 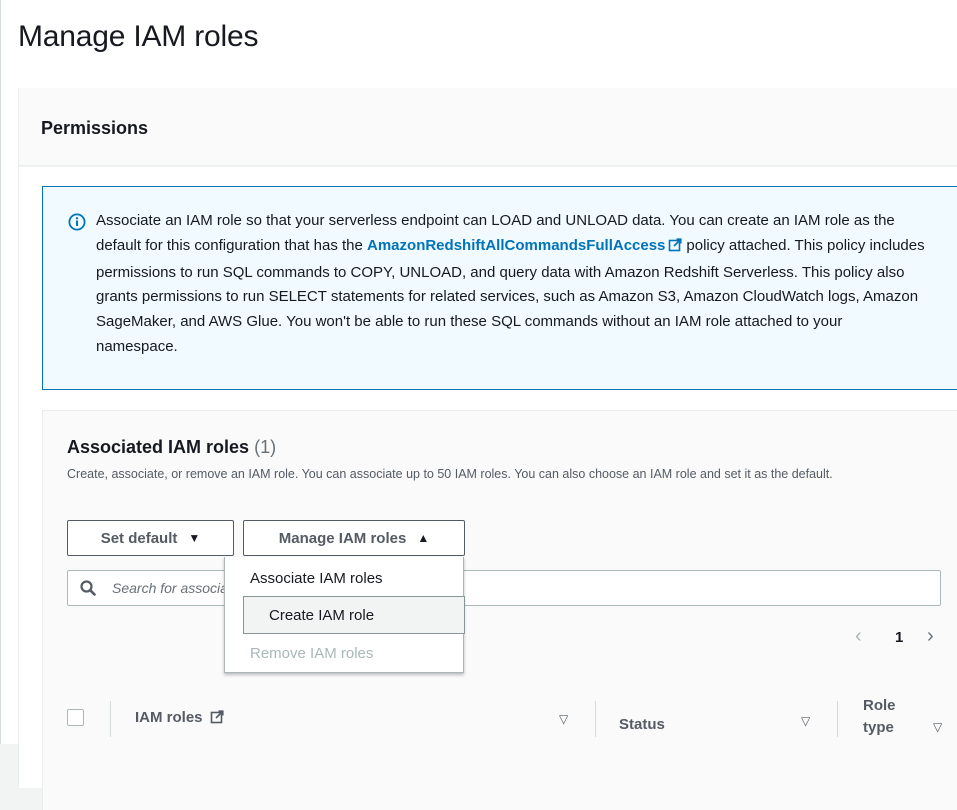 What do you see at coordinates (354, 615) in the screenshot?
I see `menu-item-create-iam-role: Create IAM role` at bounding box center [354, 615].